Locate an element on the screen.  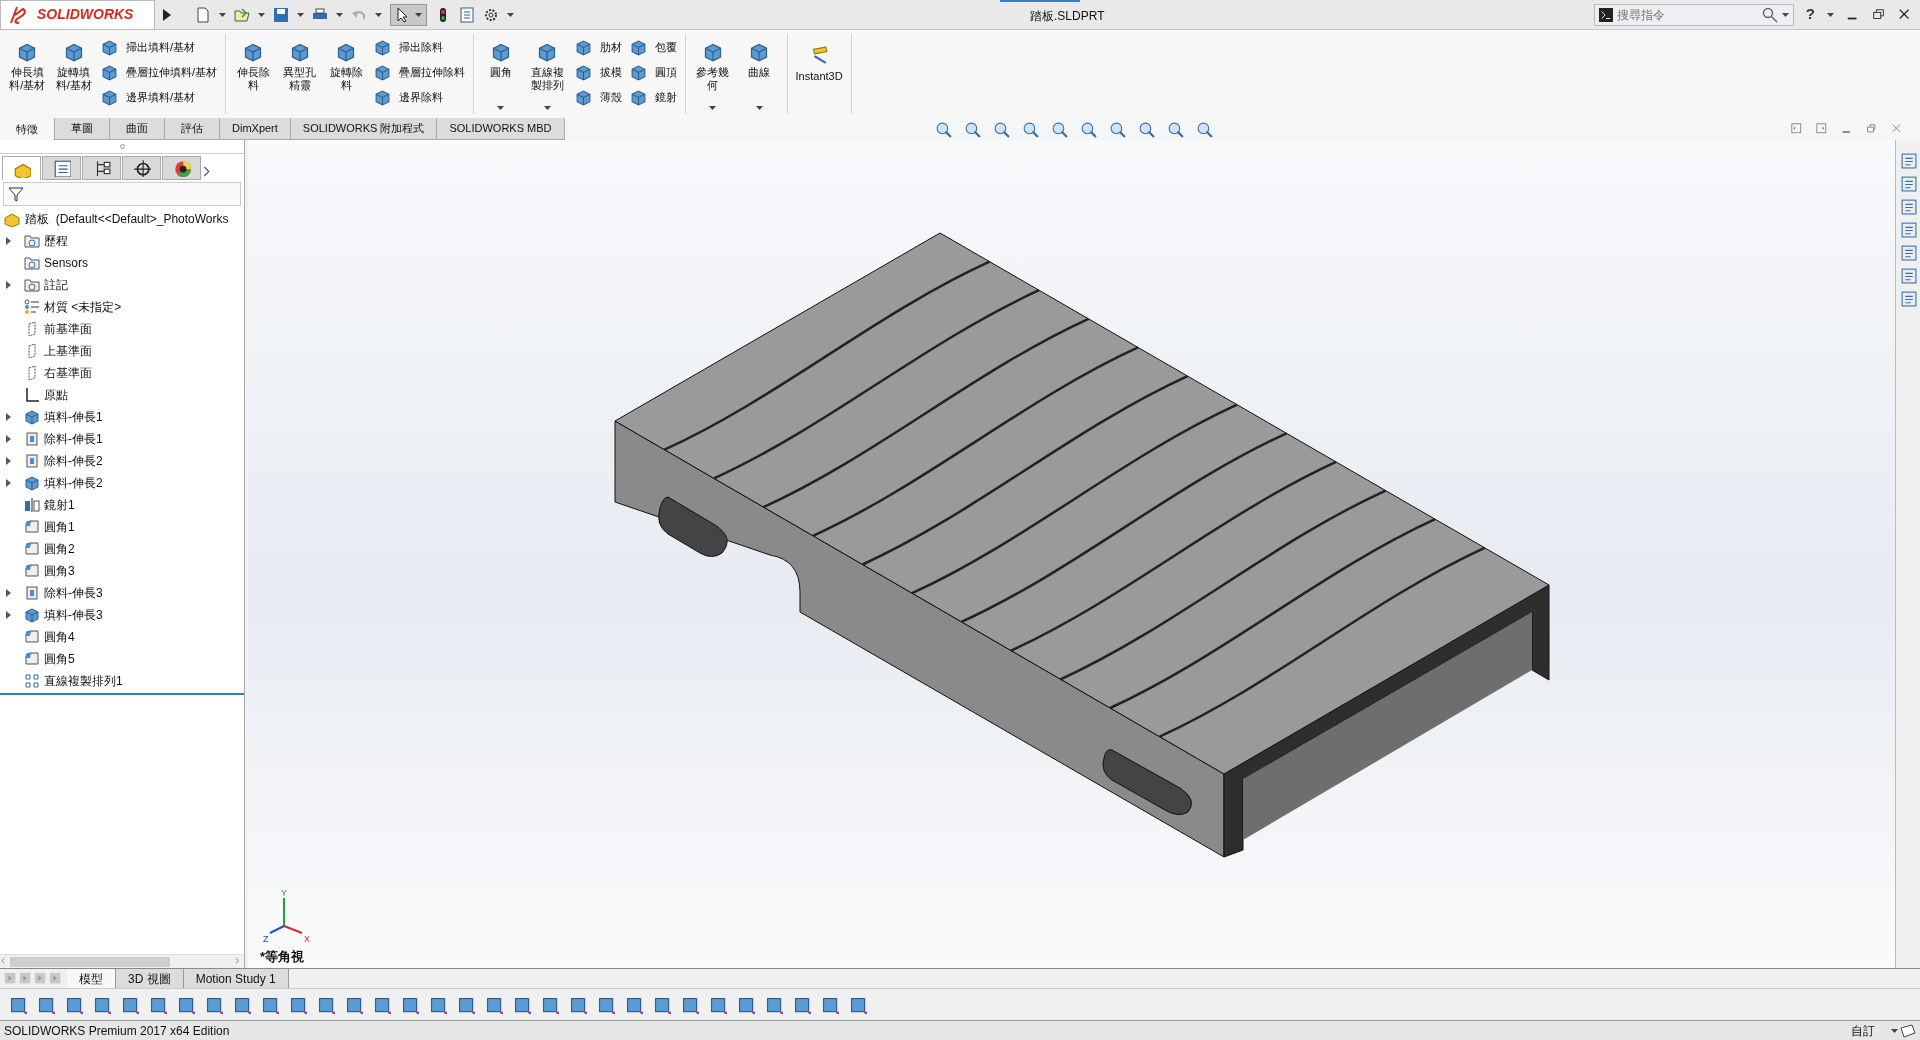
search-icon is located at coordinates (1769, 14).